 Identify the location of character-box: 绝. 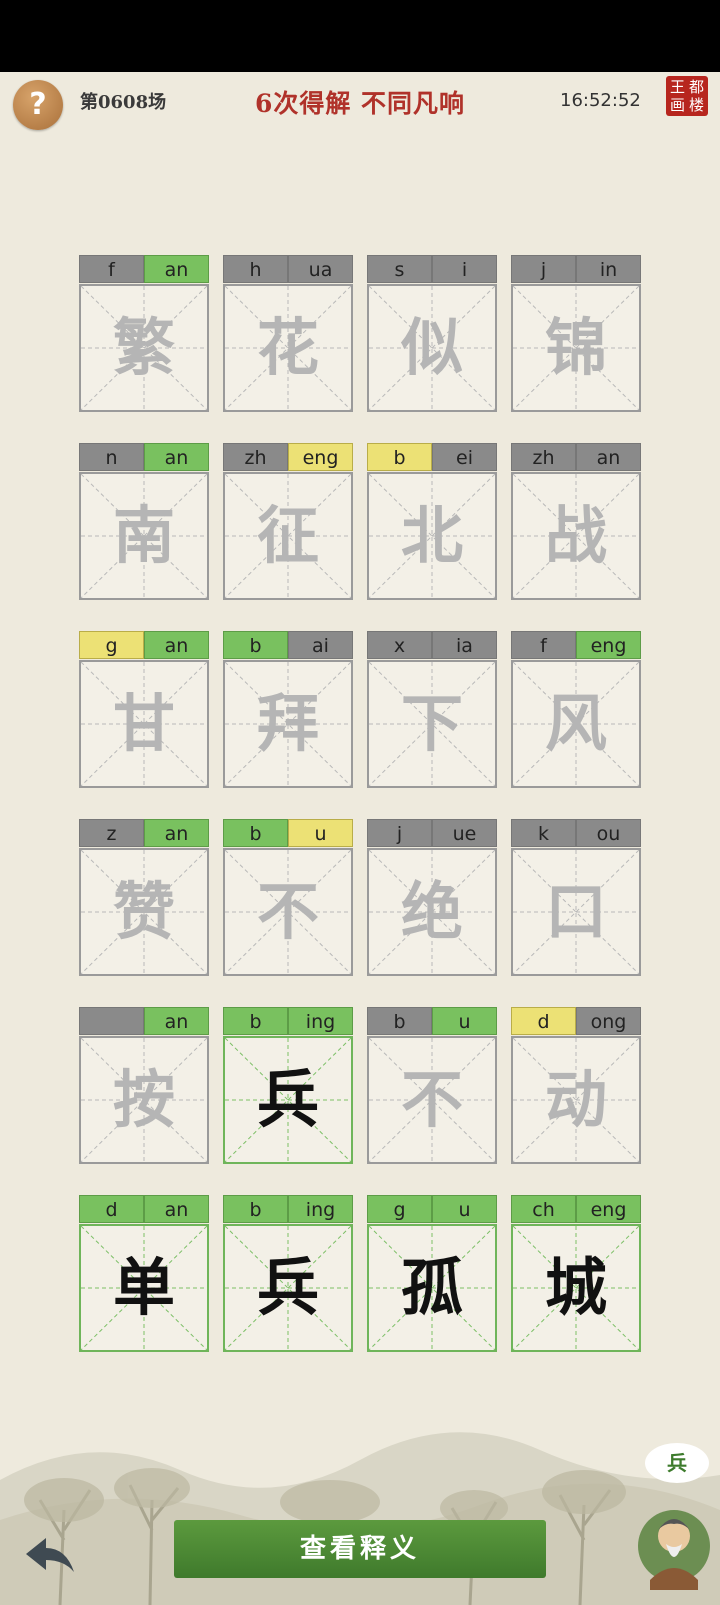
(432, 912).